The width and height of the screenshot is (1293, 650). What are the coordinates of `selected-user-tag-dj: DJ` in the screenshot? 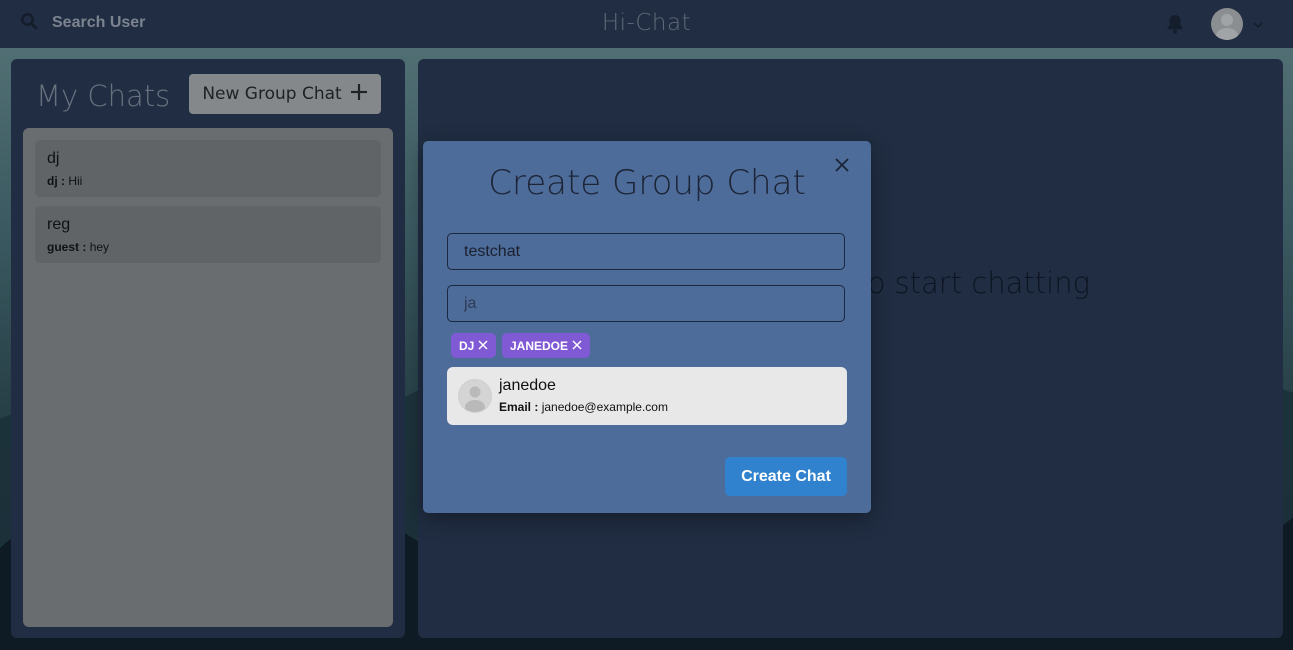 It's located at (474, 345).